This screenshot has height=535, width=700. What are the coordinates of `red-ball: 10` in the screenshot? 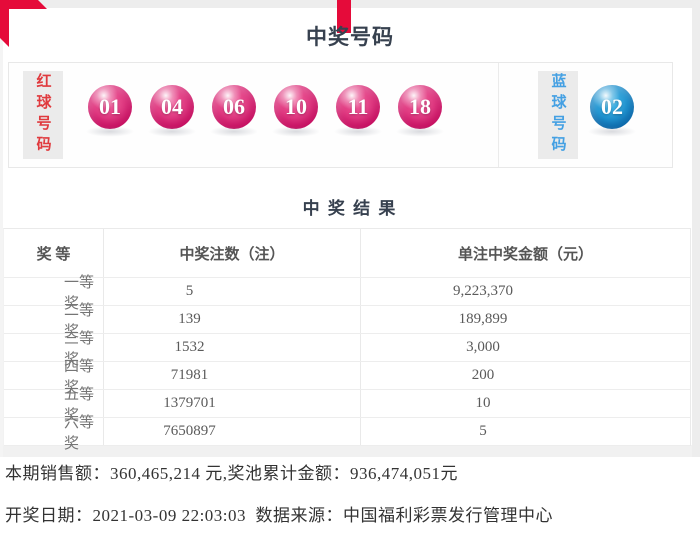 It's located at (296, 107).